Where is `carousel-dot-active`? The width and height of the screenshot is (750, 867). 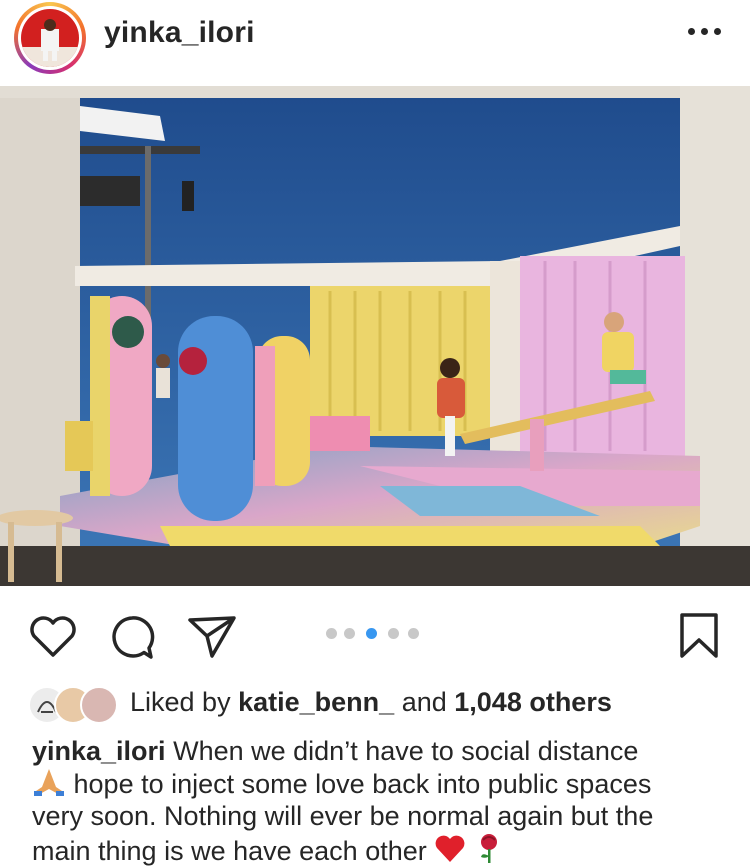 carousel-dot-active is located at coordinates (371, 633).